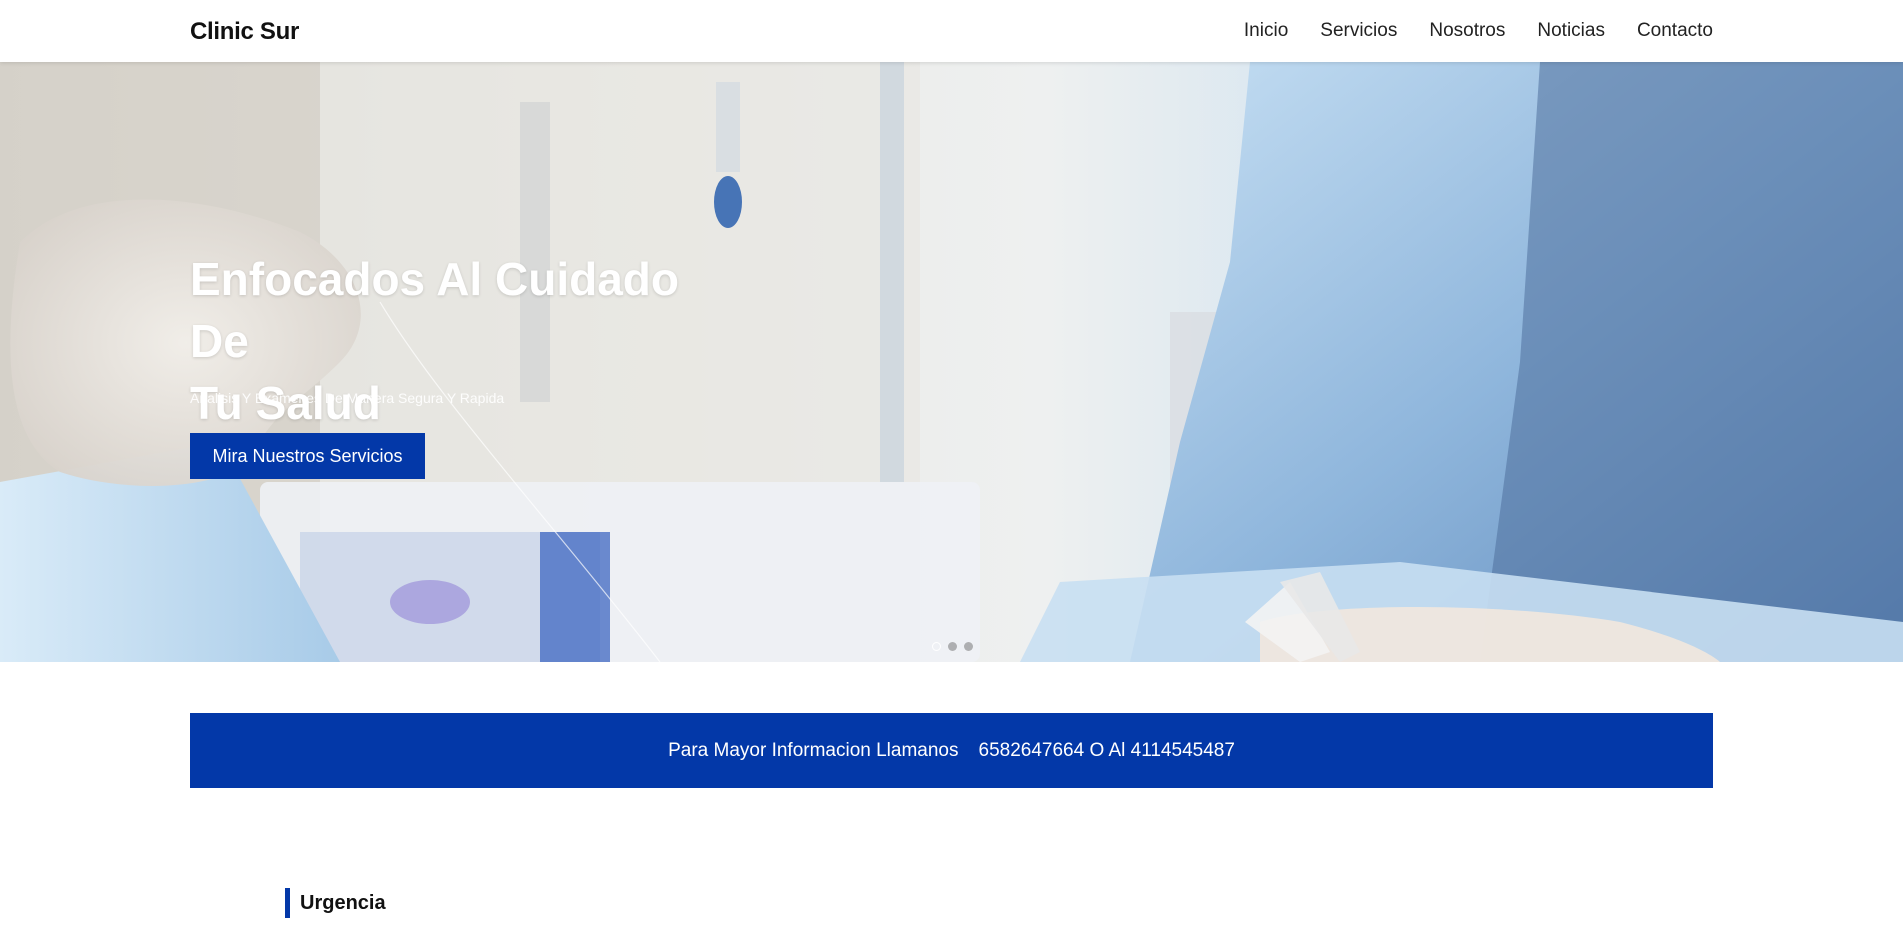 The width and height of the screenshot is (1903, 927). I want to click on hero-title: Enfocados Al Cuidado De Tu Salud, so click(470, 341).